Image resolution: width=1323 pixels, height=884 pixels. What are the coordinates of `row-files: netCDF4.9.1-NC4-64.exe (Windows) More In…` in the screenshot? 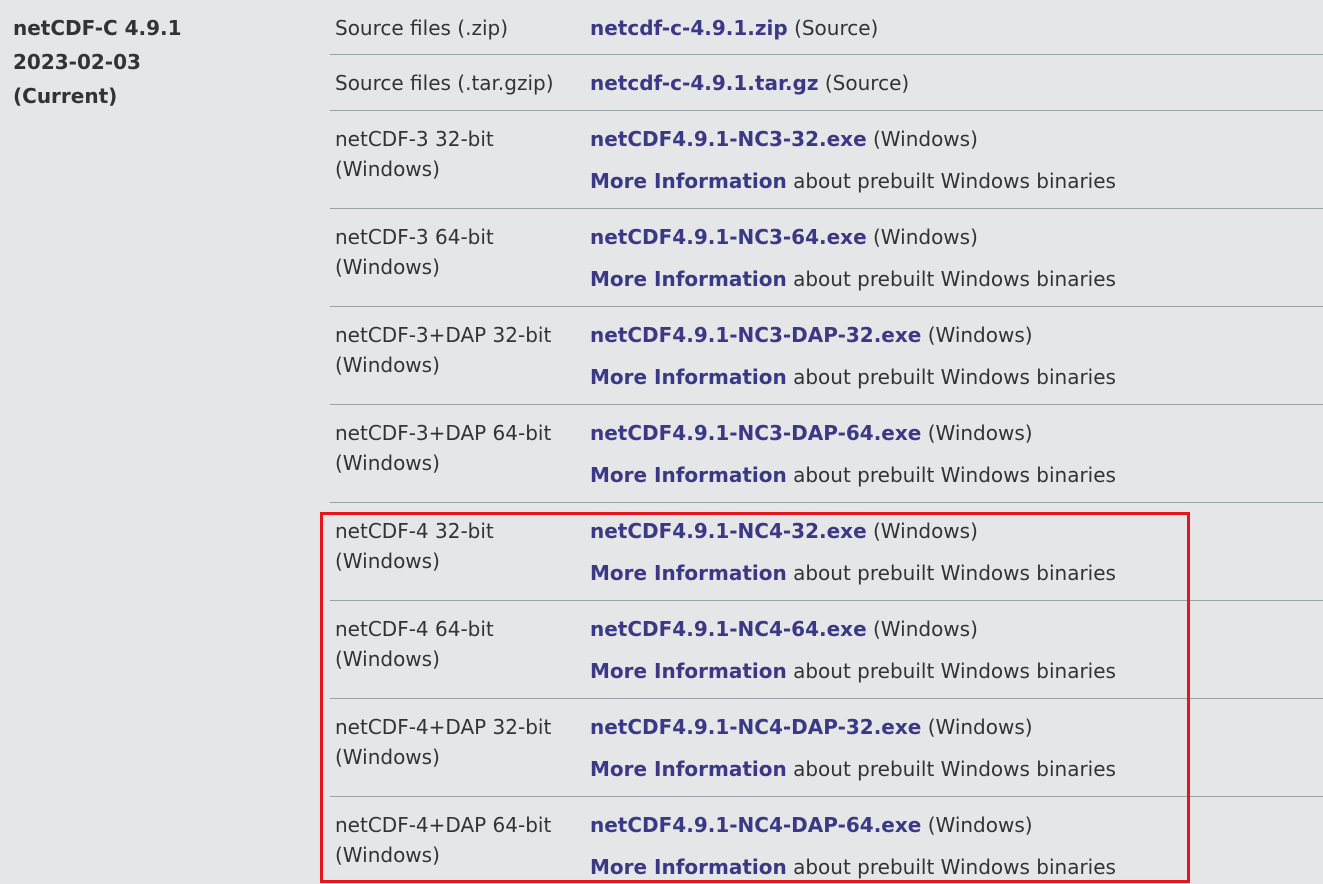 It's located at (853, 650).